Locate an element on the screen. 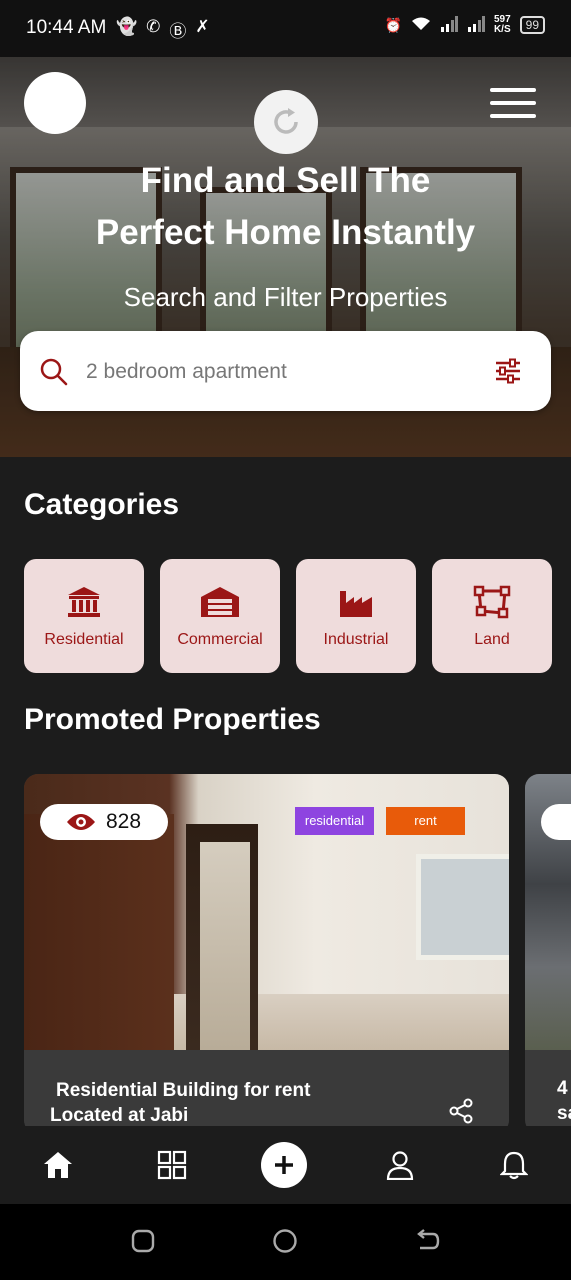 This screenshot has height=1280, width=571. back-icon is located at coordinates (427, 1241).